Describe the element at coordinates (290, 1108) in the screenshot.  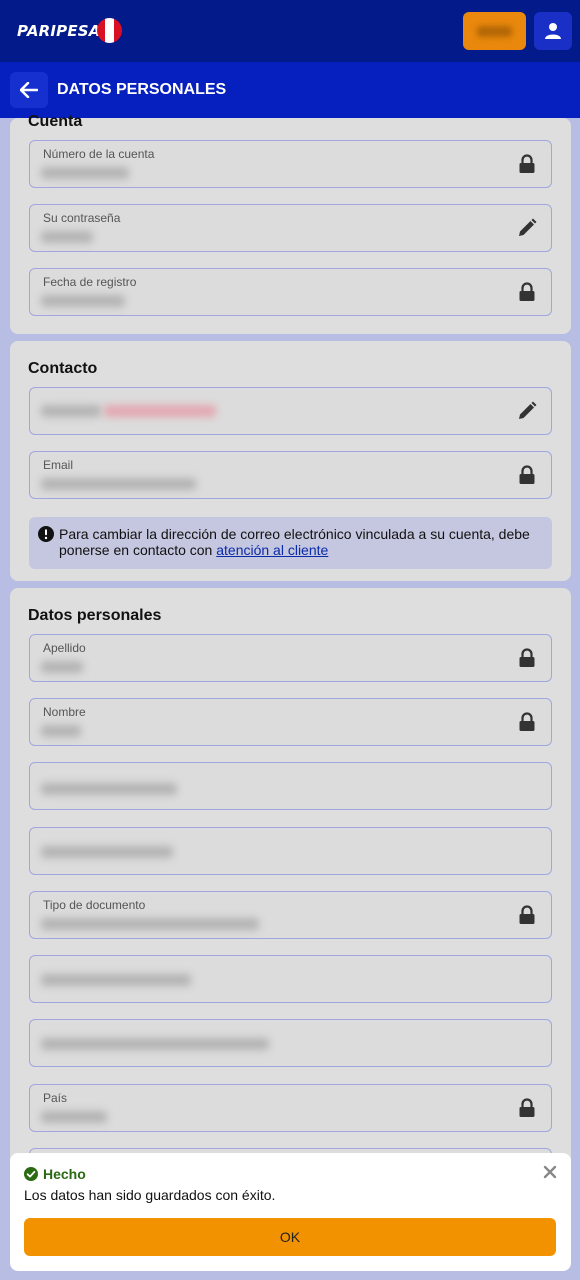
I see `country-field: País` at that location.